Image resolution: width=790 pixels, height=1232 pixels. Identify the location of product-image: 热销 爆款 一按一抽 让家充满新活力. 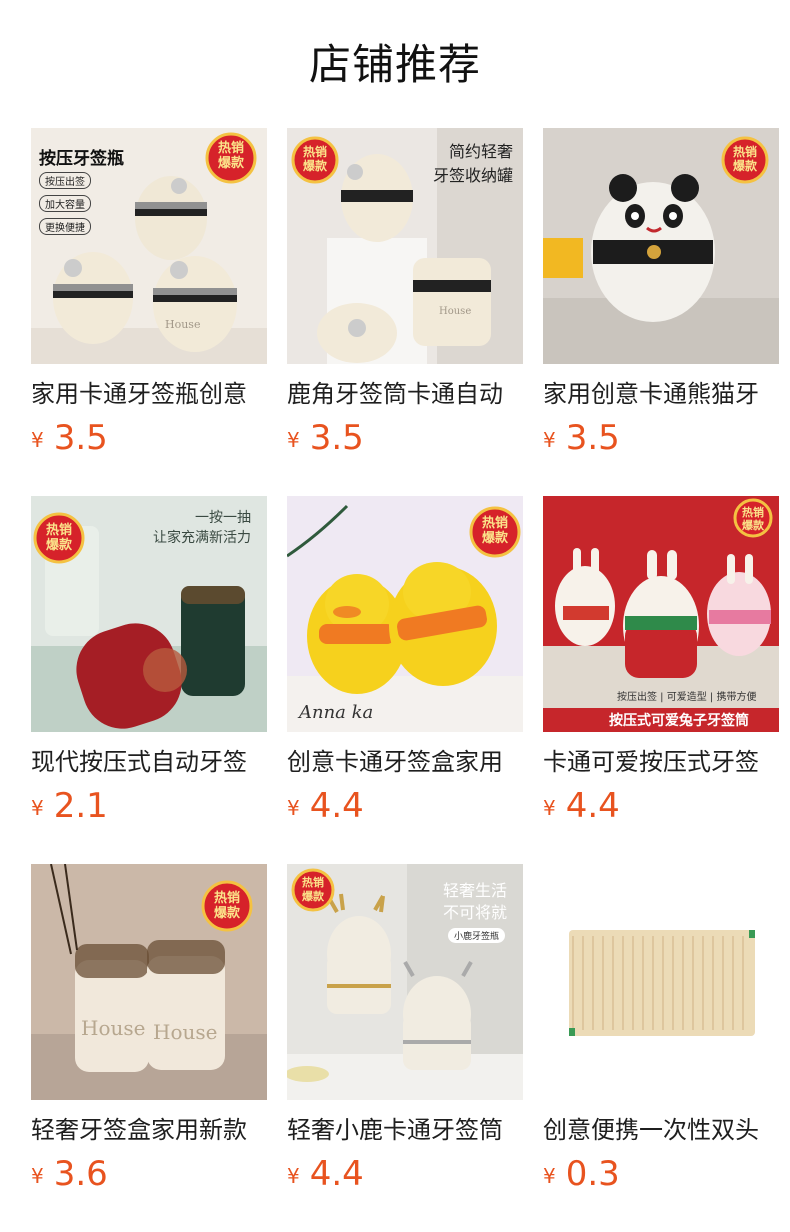
(149, 614).